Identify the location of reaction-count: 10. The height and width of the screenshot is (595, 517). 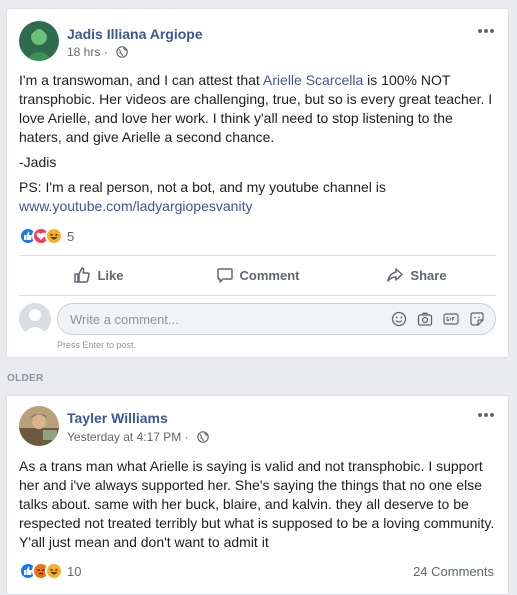
(74, 571).